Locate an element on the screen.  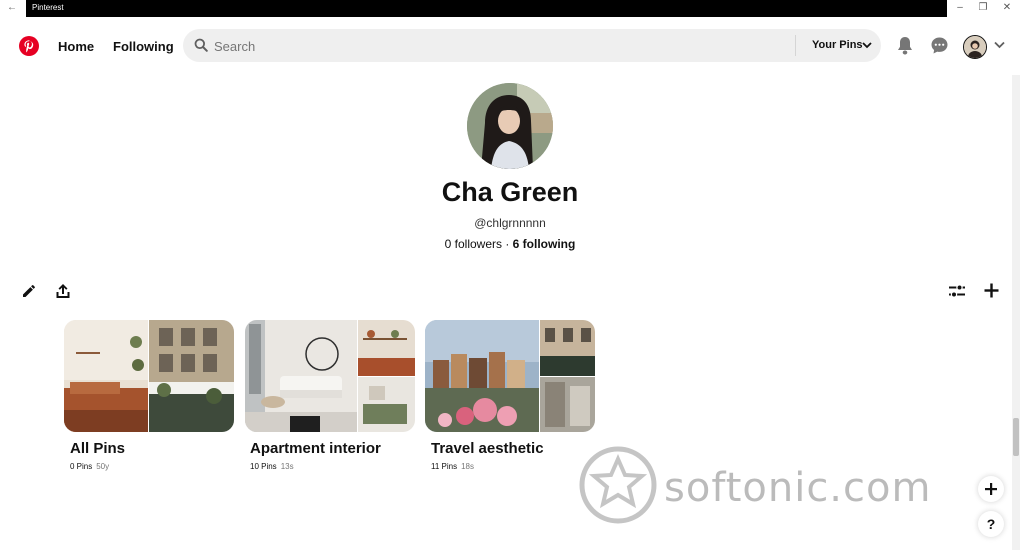
search-input is located at coordinates (484, 46).